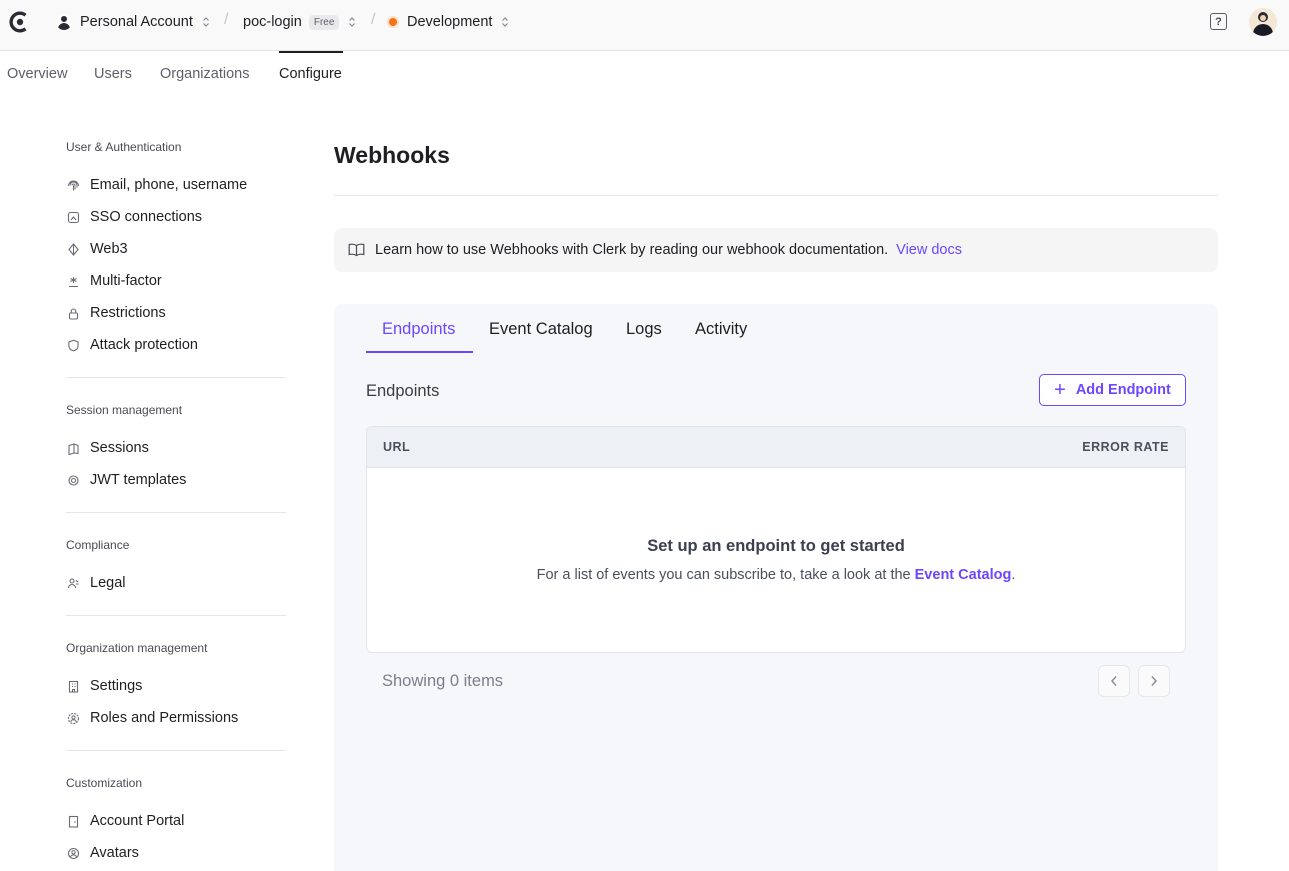 The height and width of the screenshot is (871, 1289). I want to click on sidebar-item-jwt-templates: JWT templates, so click(126, 480).